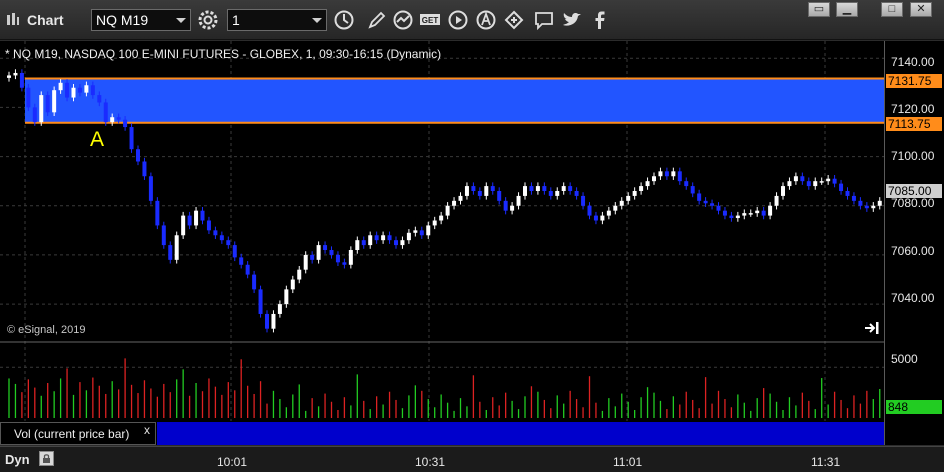  I want to click on zone-lower-tag: 7113.75, so click(914, 124).